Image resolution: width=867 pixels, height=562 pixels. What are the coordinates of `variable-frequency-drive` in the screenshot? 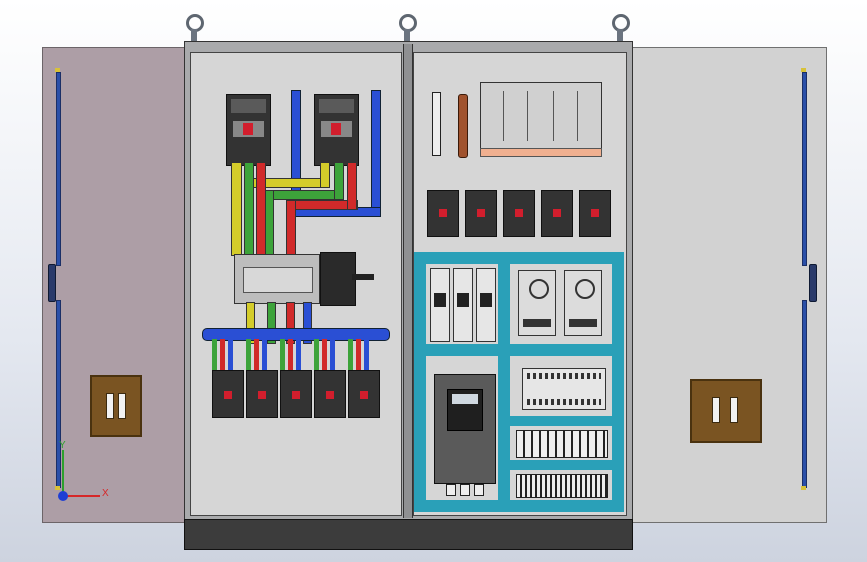 It's located at (465, 429).